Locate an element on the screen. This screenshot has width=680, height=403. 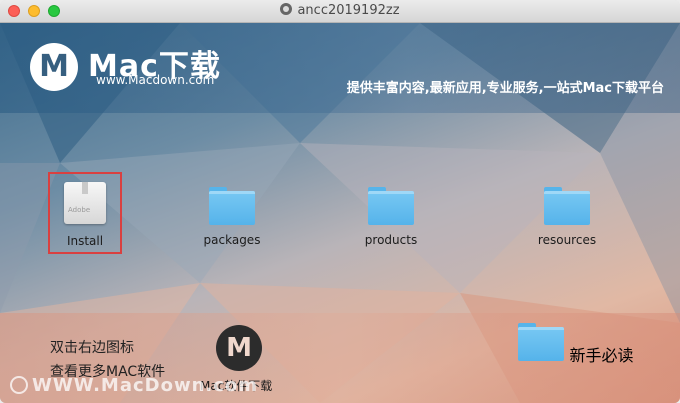
macdown-logo-icon is located at coordinates (54, 67).